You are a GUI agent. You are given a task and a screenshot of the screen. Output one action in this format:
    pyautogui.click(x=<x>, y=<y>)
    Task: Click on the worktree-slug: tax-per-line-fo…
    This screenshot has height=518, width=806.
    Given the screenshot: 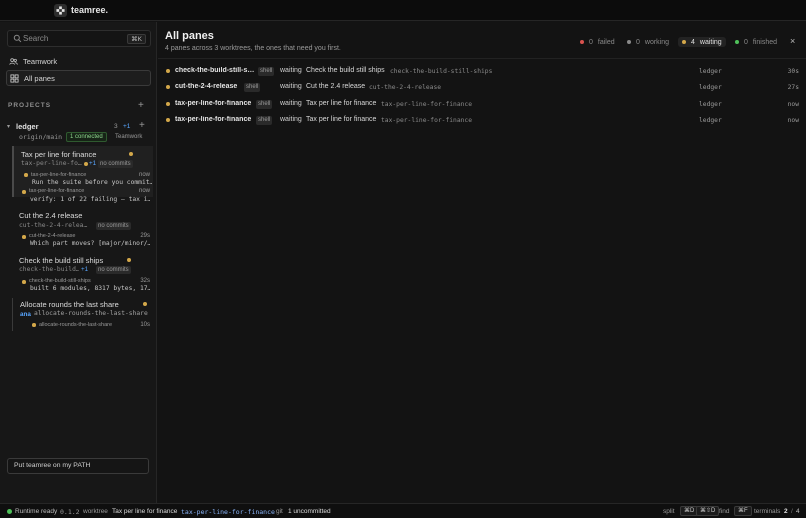 What is the action you would take?
    pyautogui.click(x=51, y=163)
    